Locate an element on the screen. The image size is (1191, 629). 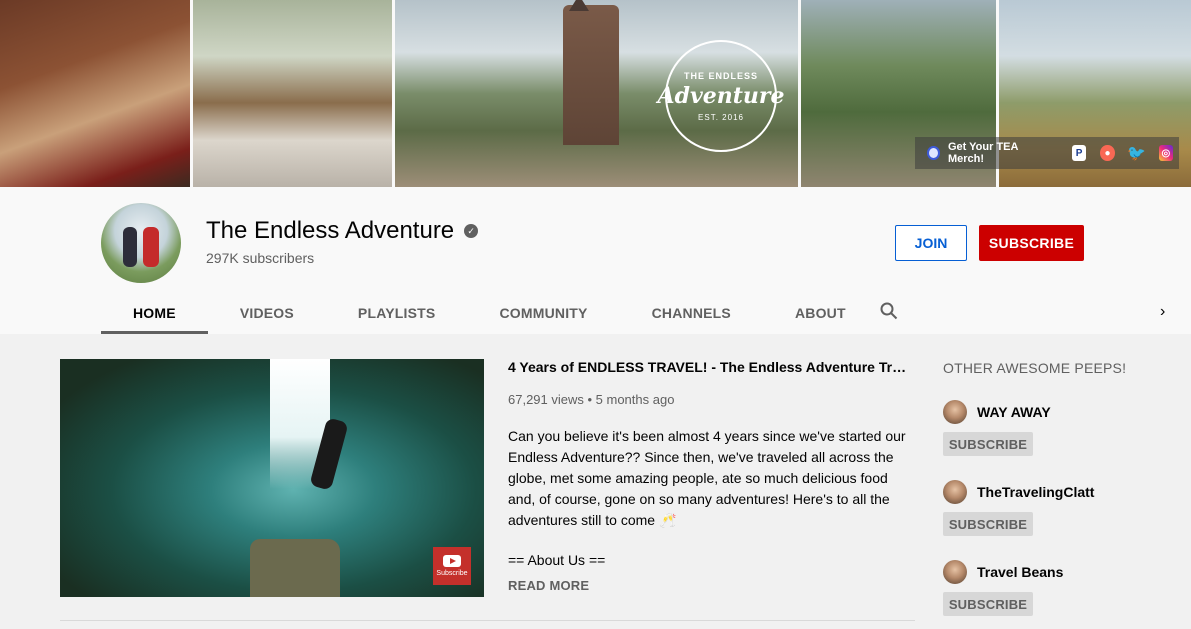
paypal-icon: P is located at coordinates (1079, 153).